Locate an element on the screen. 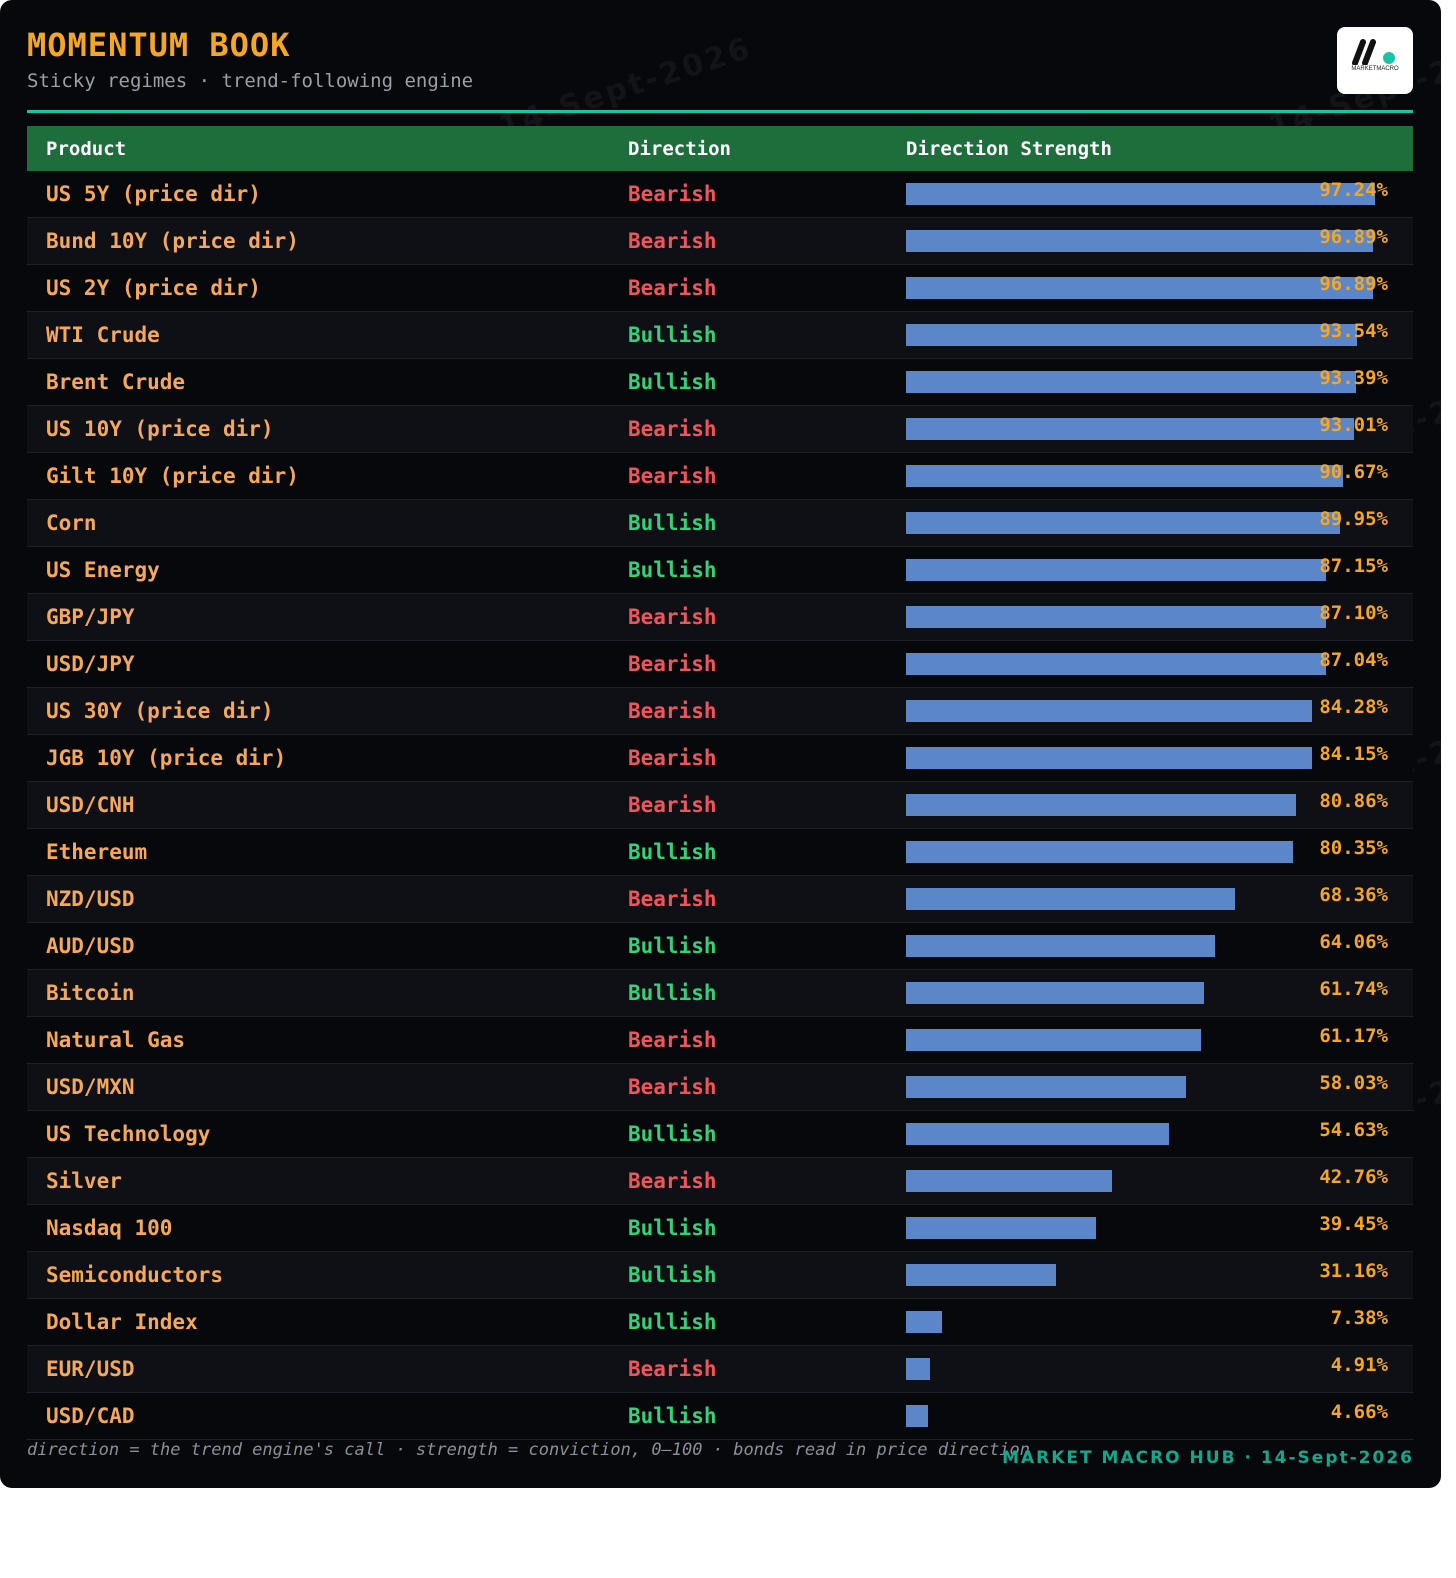 The height and width of the screenshot is (1578, 1456). product-cell: US Technology is located at coordinates (128, 1134).